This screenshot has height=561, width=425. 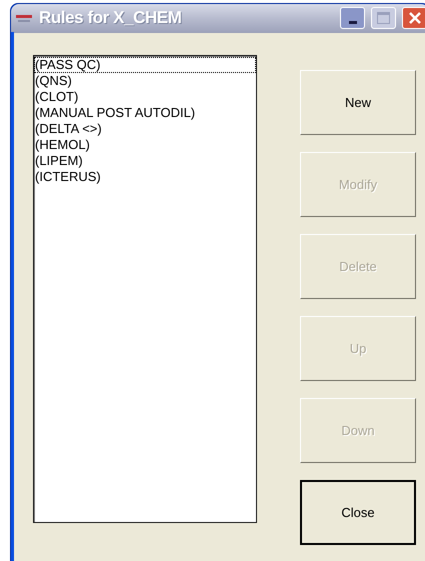 I want to click on window-title: Rules for X_CHEM, so click(x=110, y=18).